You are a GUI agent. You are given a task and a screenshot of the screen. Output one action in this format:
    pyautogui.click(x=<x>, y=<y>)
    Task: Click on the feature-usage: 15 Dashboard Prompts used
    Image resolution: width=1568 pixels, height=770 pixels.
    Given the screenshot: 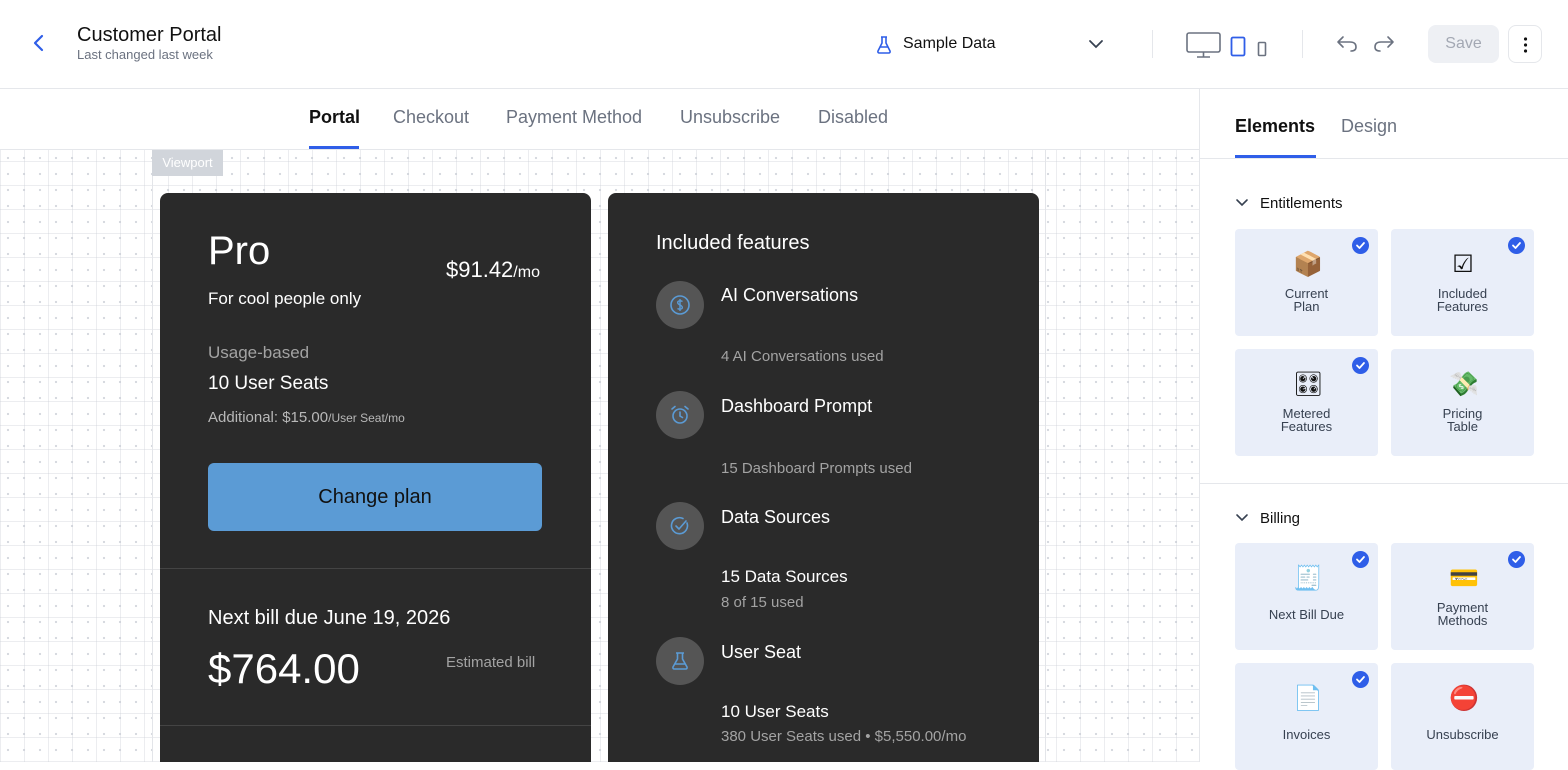 What is the action you would take?
    pyautogui.click(x=816, y=468)
    